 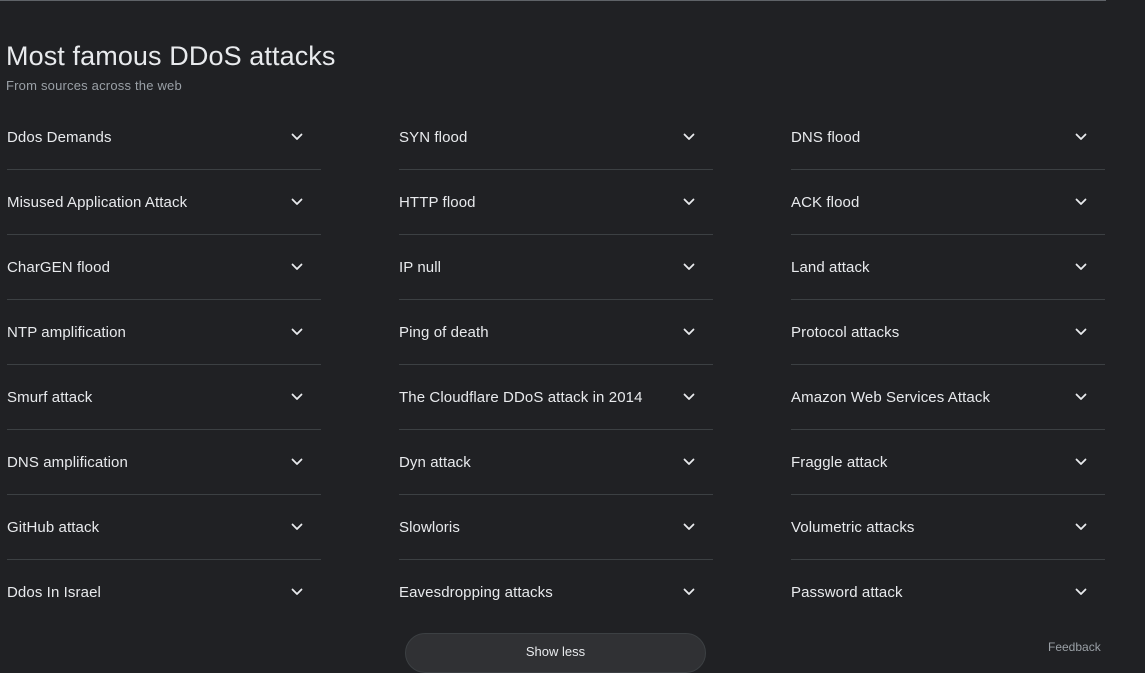 I want to click on show-less-button: Show less, so click(x=555, y=653).